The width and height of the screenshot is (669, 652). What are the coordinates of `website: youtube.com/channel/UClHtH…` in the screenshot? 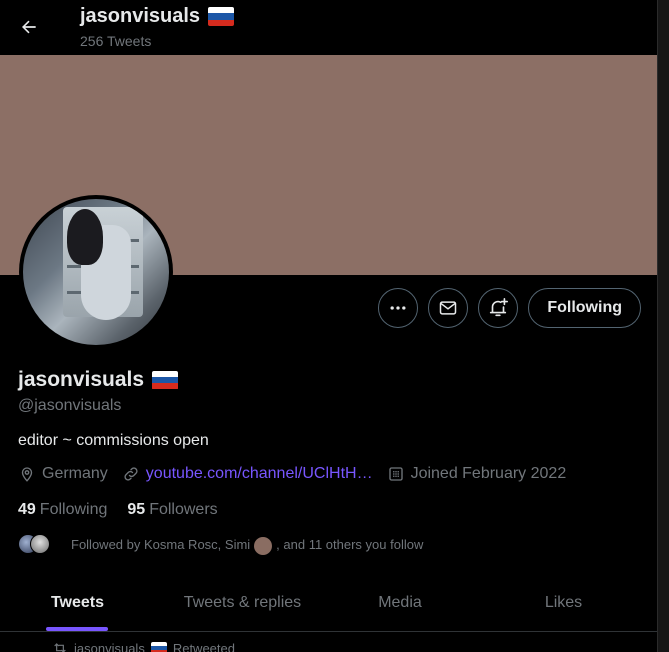 It's located at (247, 474).